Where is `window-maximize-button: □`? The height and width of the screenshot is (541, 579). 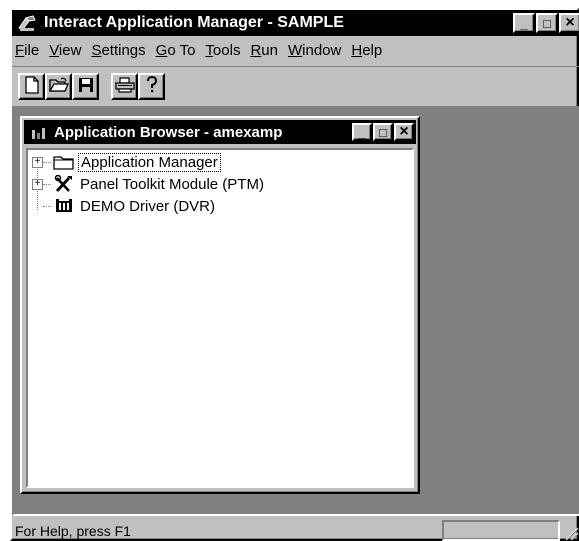 window-maximize-button: □ is located at coordinates (547, 23).